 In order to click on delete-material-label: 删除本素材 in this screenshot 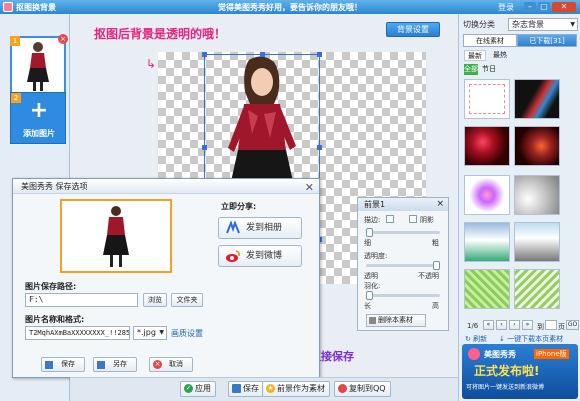, I will do `click(395, 320)`.